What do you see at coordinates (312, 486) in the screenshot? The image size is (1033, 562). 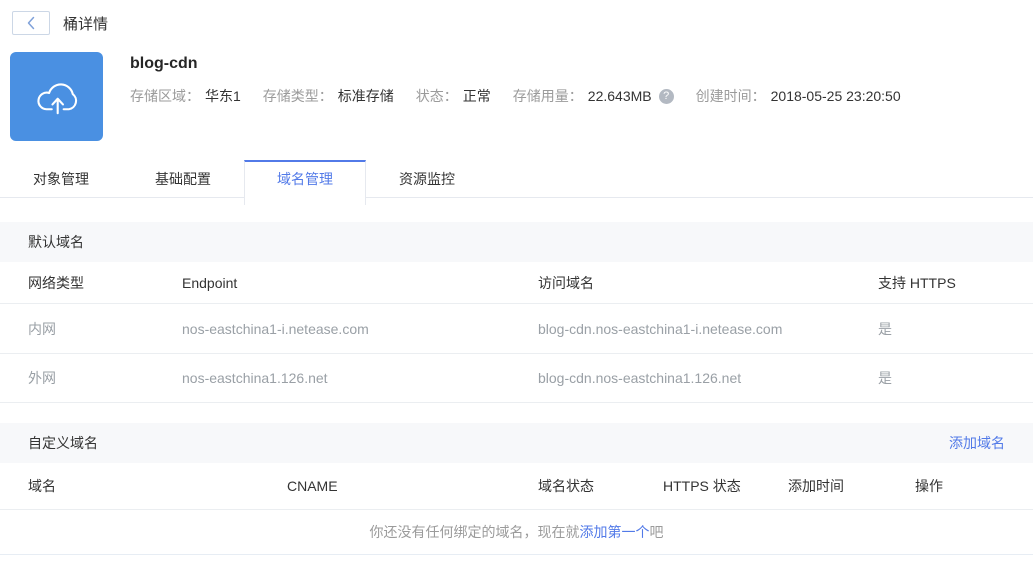 I see `col-cname: CNAME` at bounding box center [312, 486].